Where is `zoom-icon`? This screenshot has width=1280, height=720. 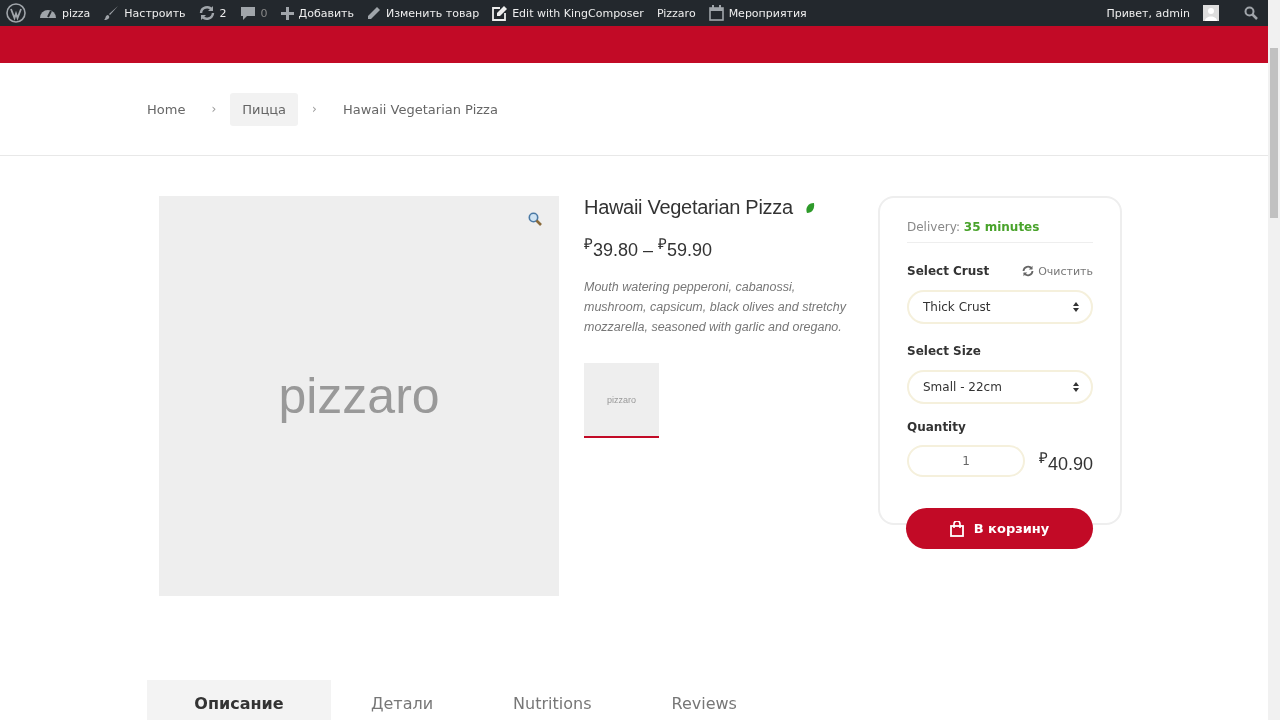 zoom-icon is located at coordinates (535, 219).